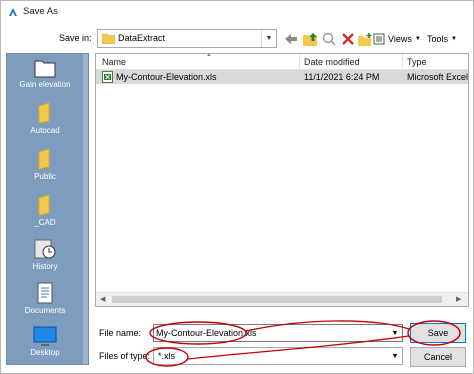  I want to click on folder-outline-icon, so click(45, 69).